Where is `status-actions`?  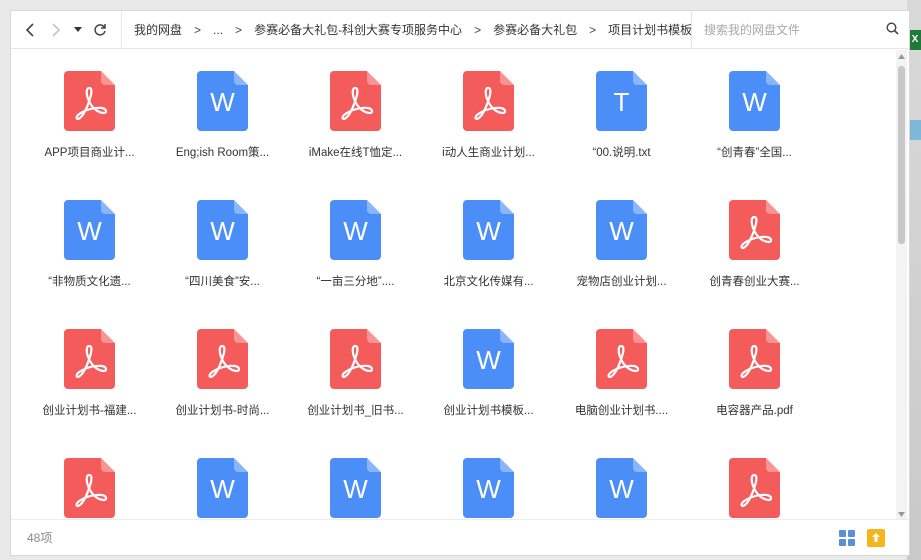
status-actions is located at coordinates (874, 537).